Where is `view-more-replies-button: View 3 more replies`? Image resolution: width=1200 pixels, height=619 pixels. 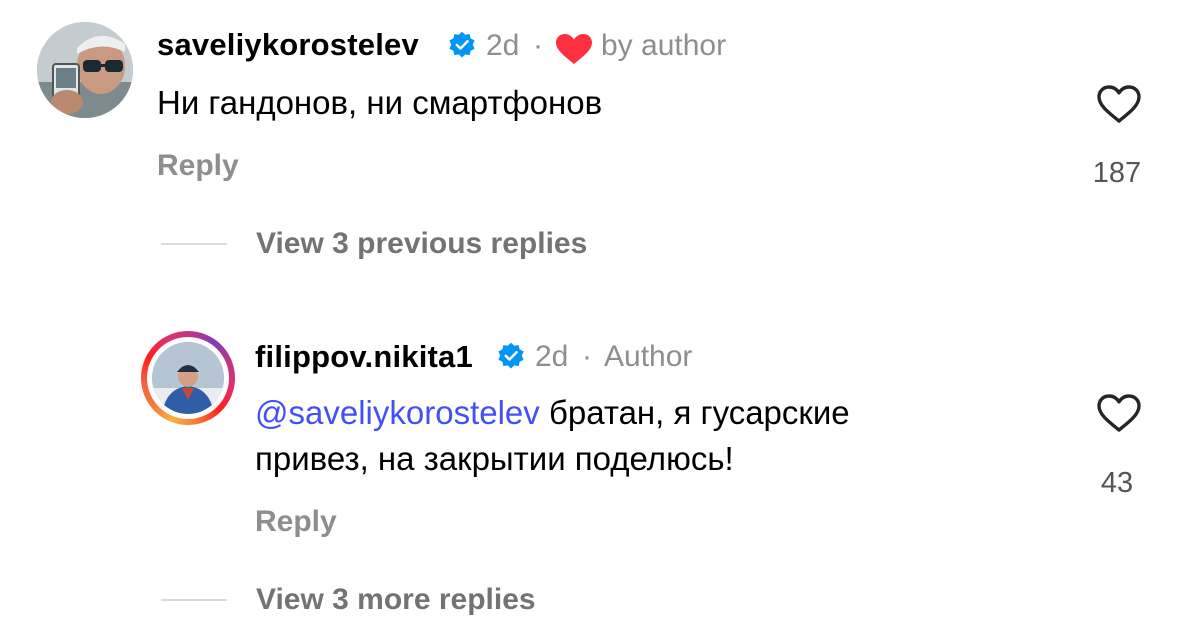
view-more-replies-button: View 3 more replies is located at coordinates (396, 600).